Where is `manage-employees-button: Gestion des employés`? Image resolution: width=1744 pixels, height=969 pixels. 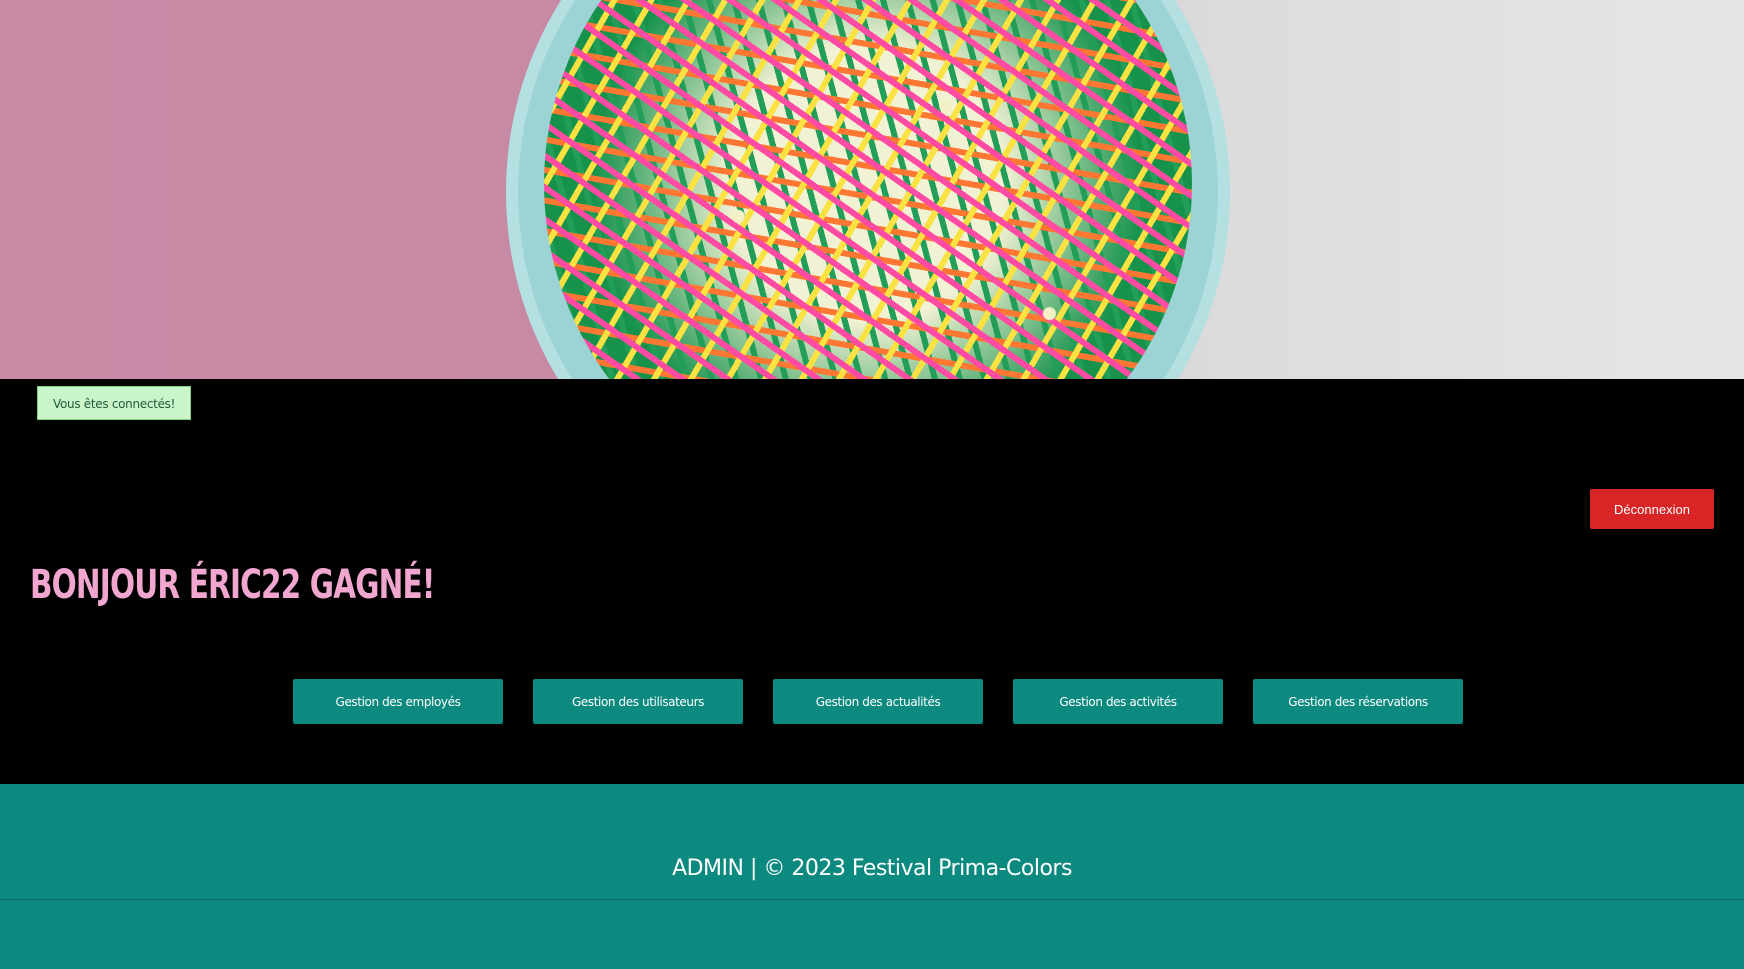
manage-employees-button: Gestion des employés is located at coordinates (398, 701).